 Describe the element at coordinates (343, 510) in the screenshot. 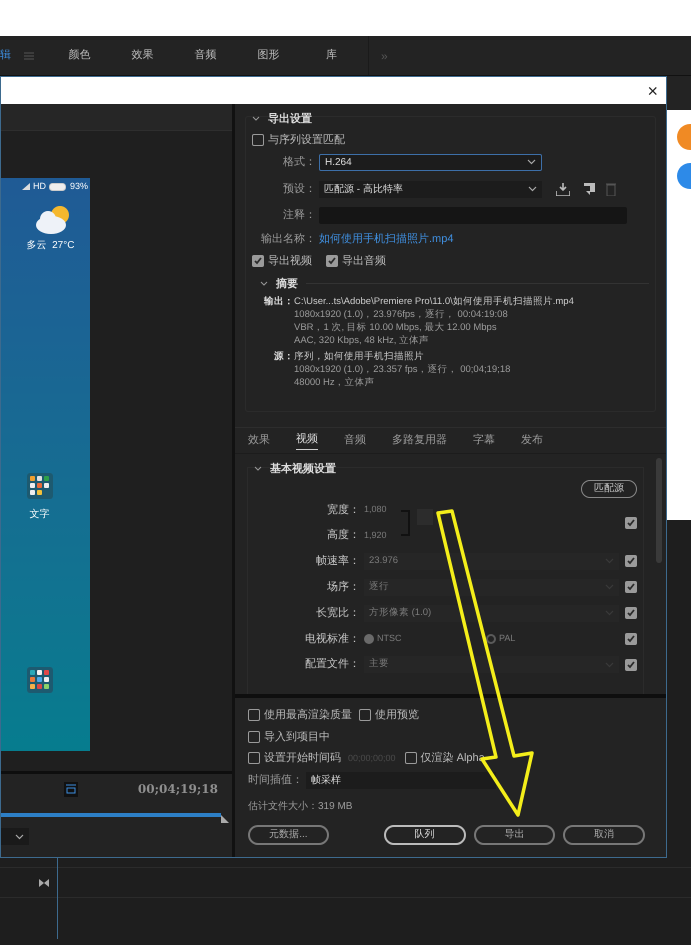

I see `setting-label: 宽度：` at that location.